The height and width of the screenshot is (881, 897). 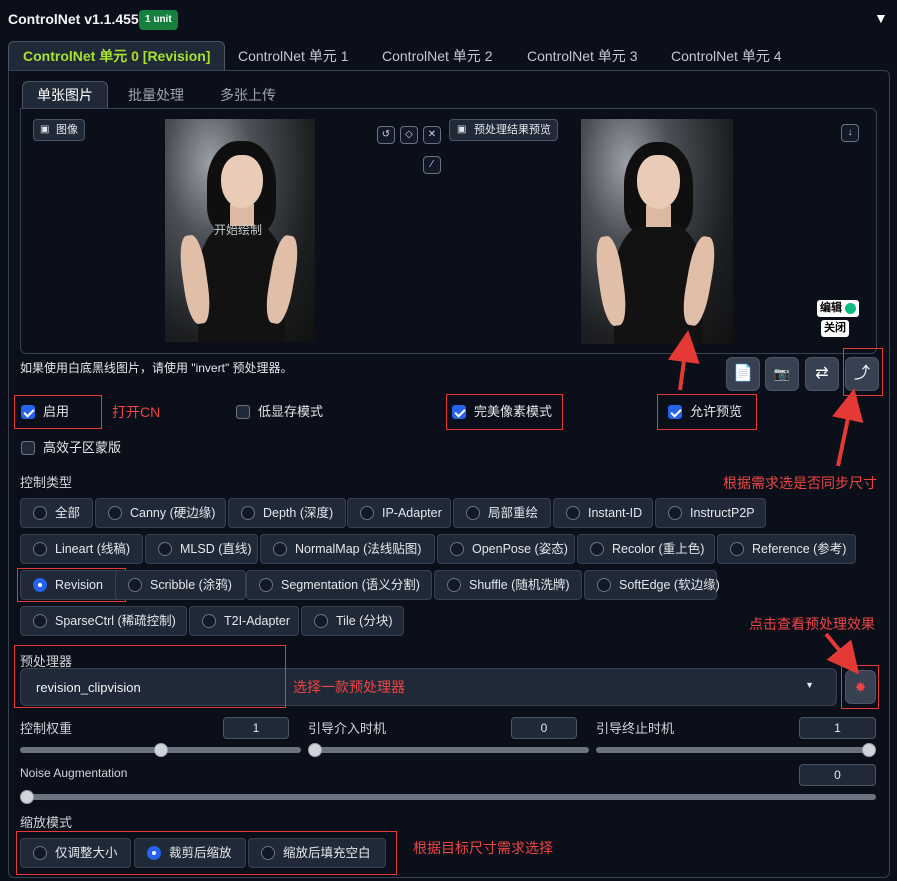 What do you see at coordinates (850, 133) in the screenshot?
I see `download-icon: ↓` at bounding box center [850, 133].